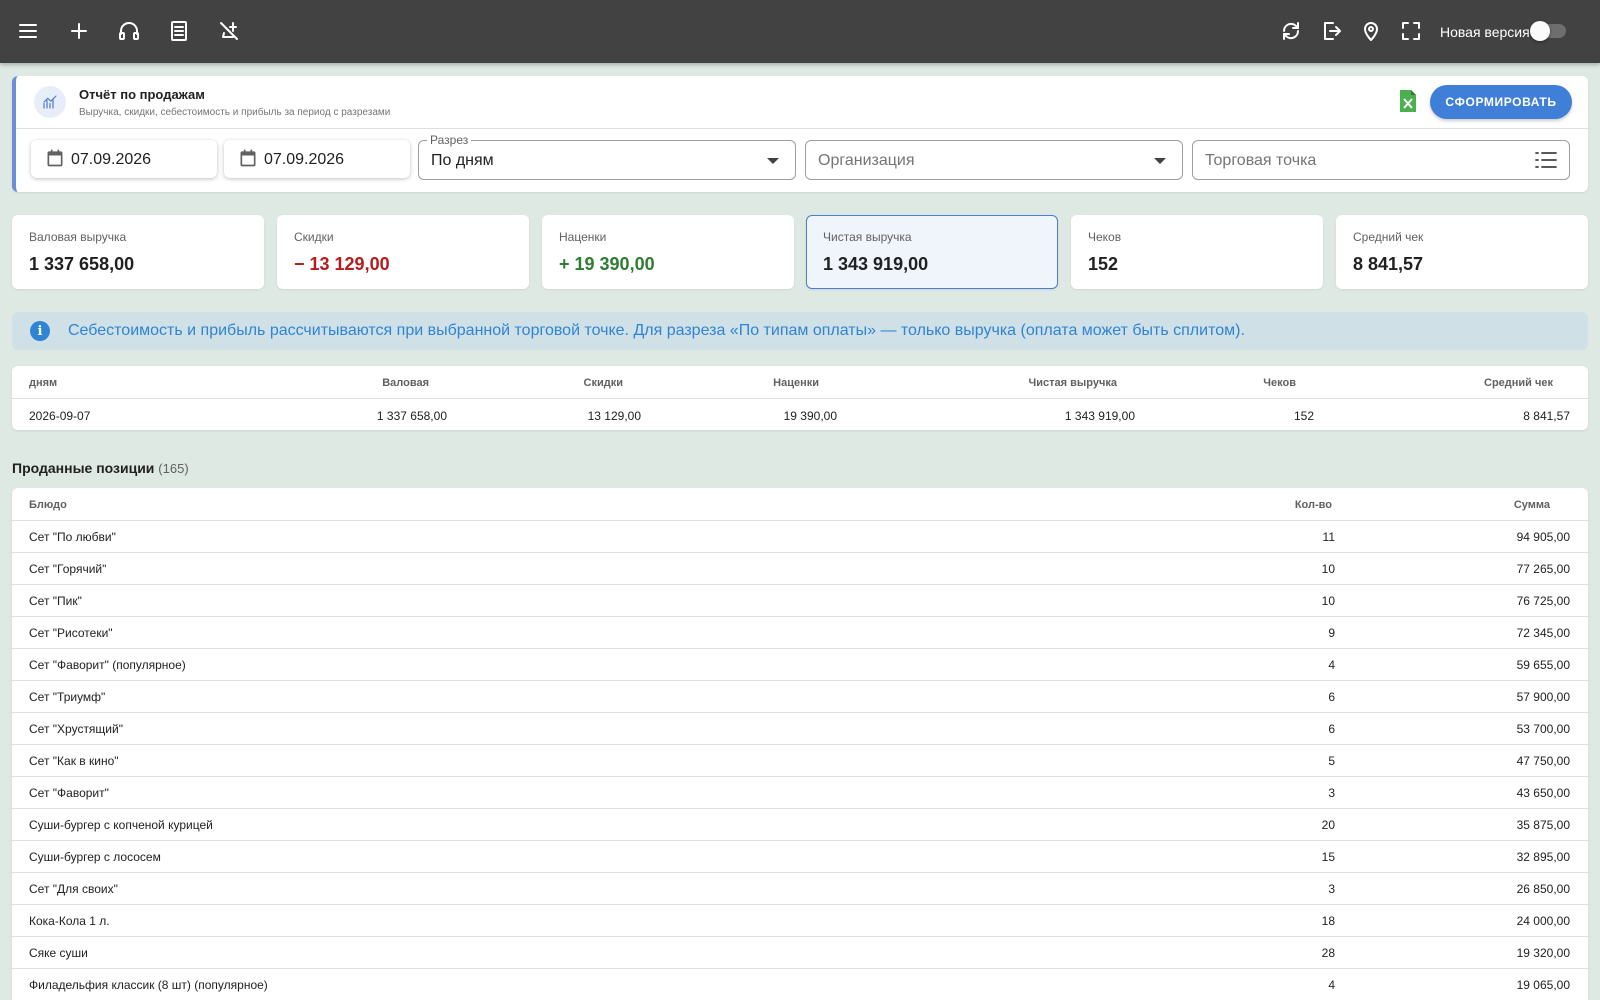  Describe the element at coordinates (129, 31) in the screenshot. I see `headset-icon` at that location.